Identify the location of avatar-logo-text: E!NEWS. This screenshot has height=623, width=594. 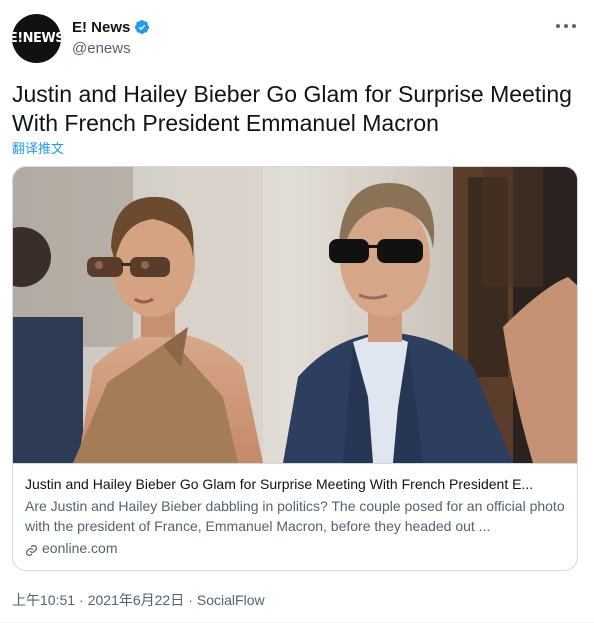
(36, 38).